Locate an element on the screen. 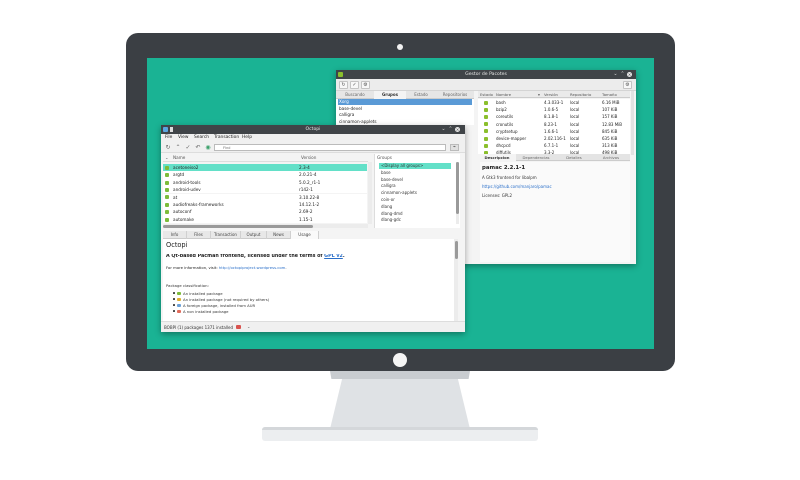 The height and width of the screenshot is (480, 800). tab-transaction: Transaction is located at coordinates (226, 235).